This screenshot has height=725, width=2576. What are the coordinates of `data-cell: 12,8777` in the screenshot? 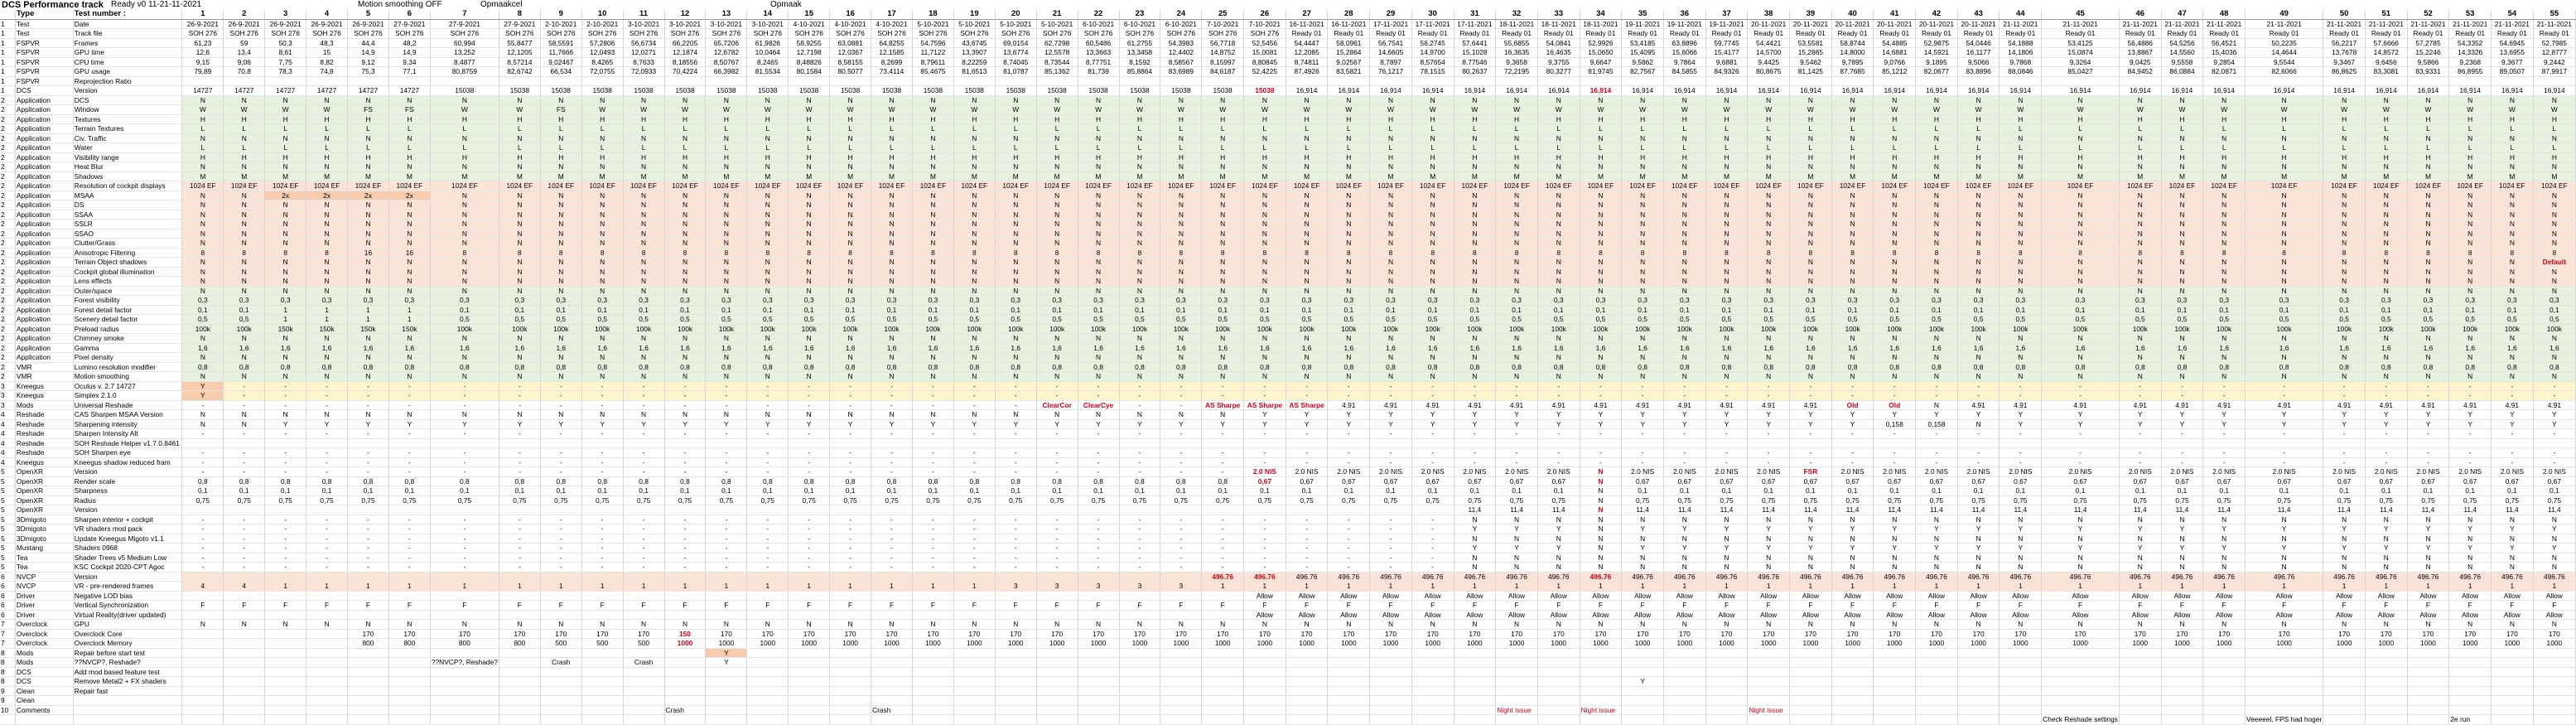 It's located at (2554, 52).